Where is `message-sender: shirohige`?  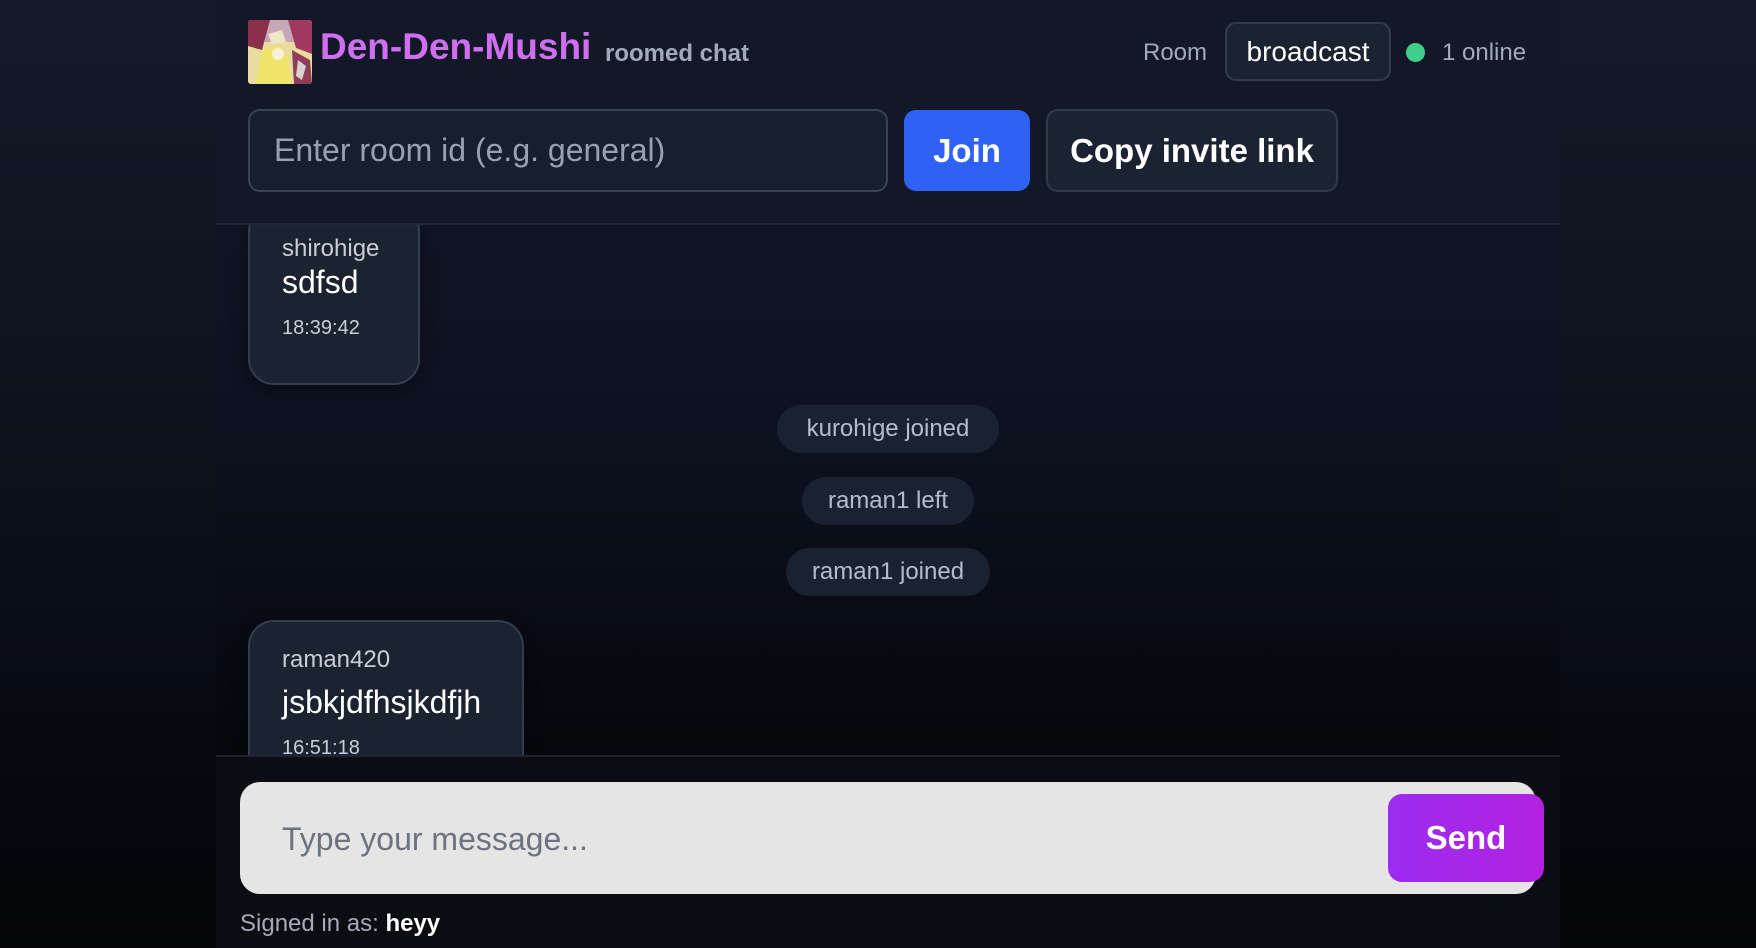
message-sender: shirohige is located at coordinates (331, 248).